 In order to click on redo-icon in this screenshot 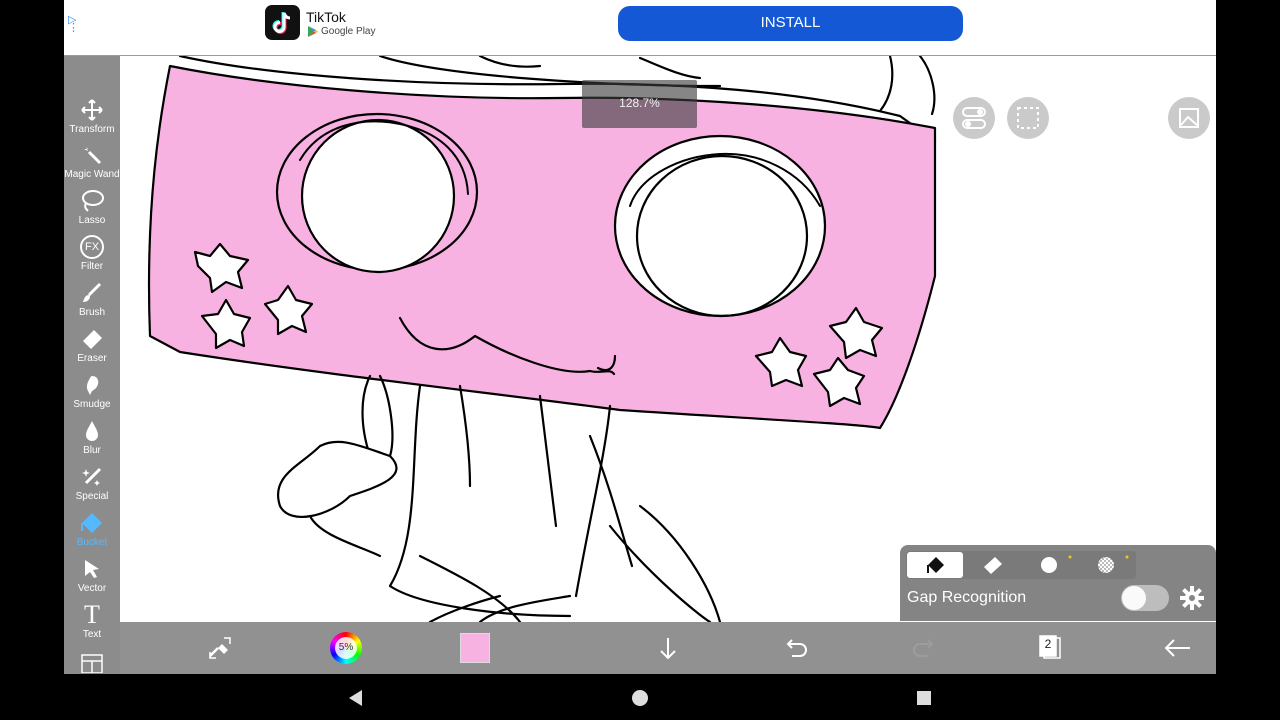, I will do `click(923, 648)`.